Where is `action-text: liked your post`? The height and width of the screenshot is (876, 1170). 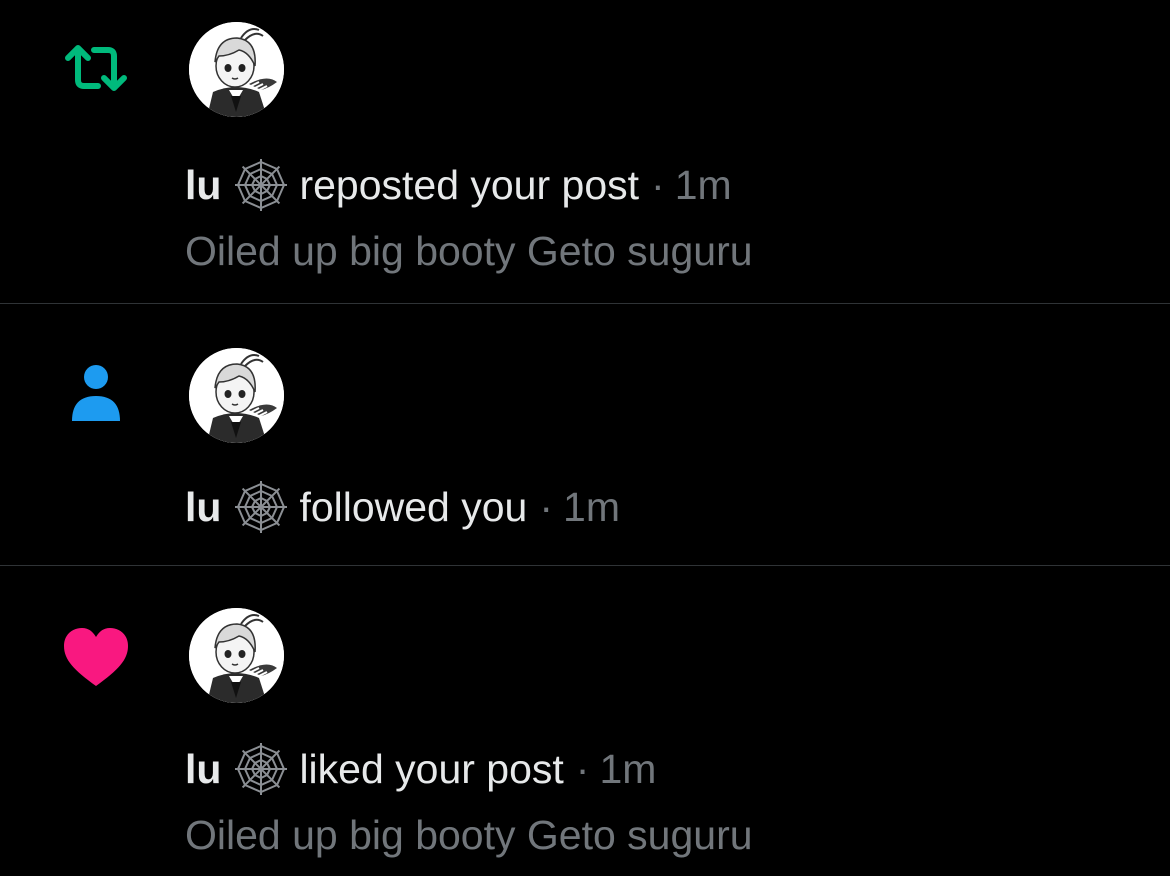 action-text: liked your post is located at coordinates (431, 769).